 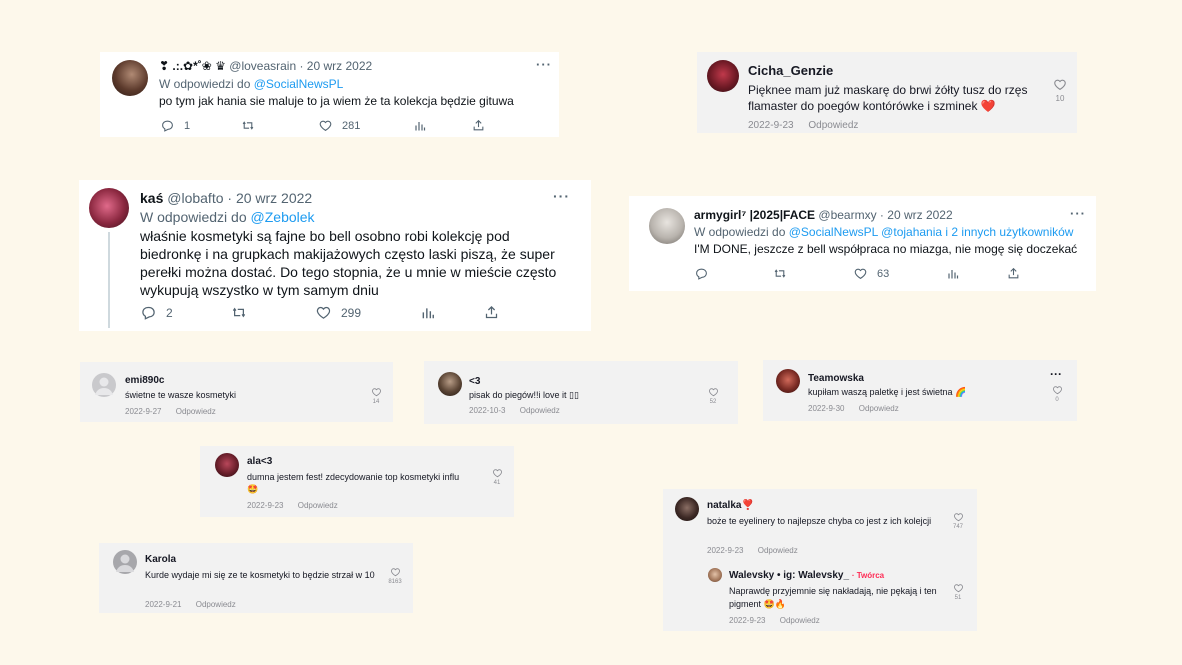 I want to click on comment-date: 2022-9-27, so click(x=143, y=411).